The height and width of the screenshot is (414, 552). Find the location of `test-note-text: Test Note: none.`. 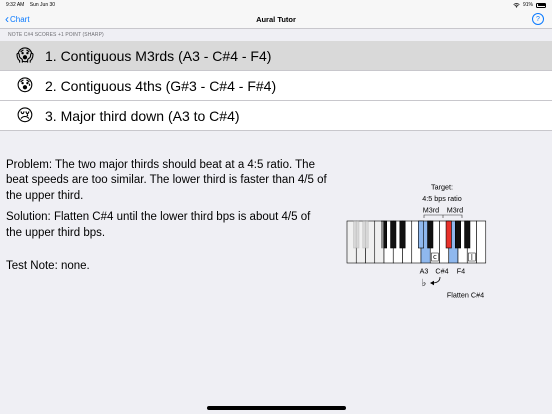

test-note-text: Test Note: none. is located at coordinates (48, 266).